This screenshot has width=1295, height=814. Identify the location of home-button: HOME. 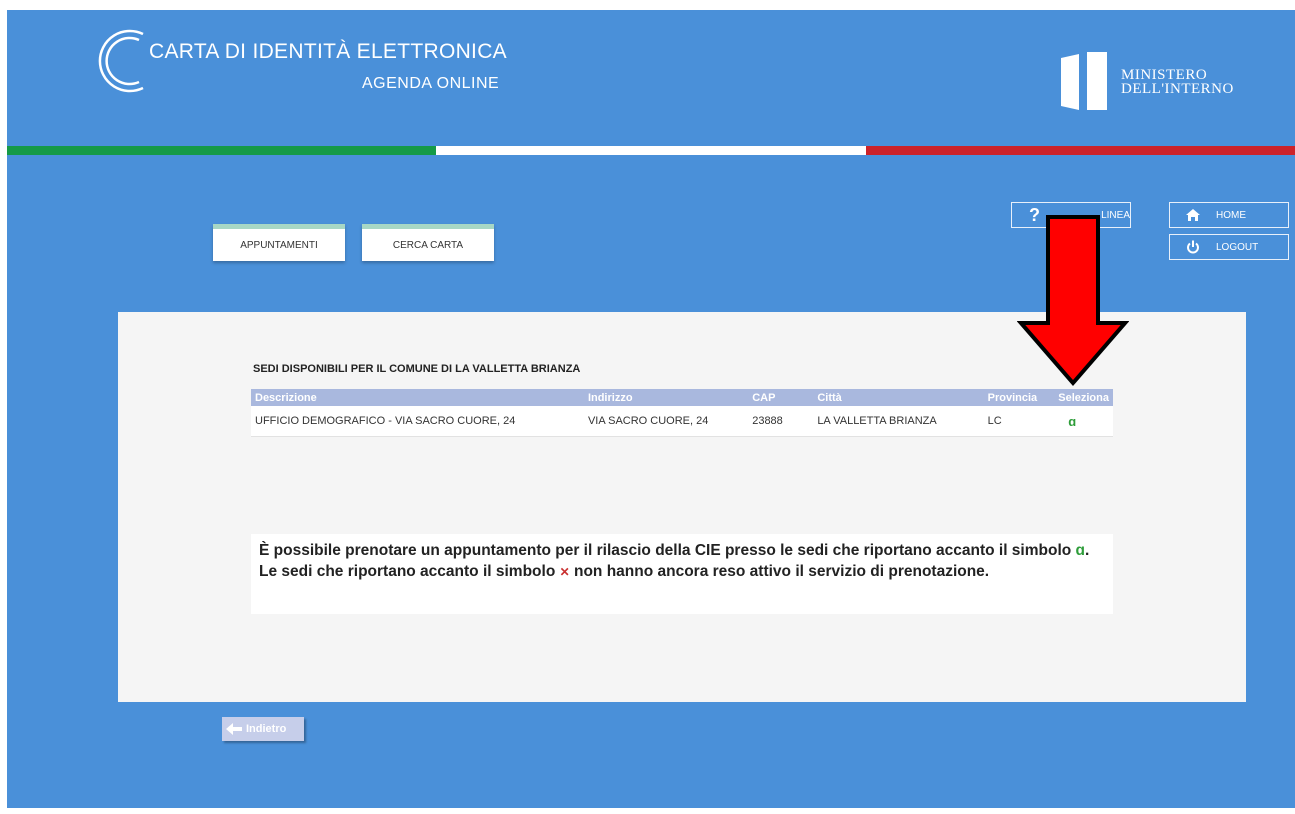
(1229, 215).